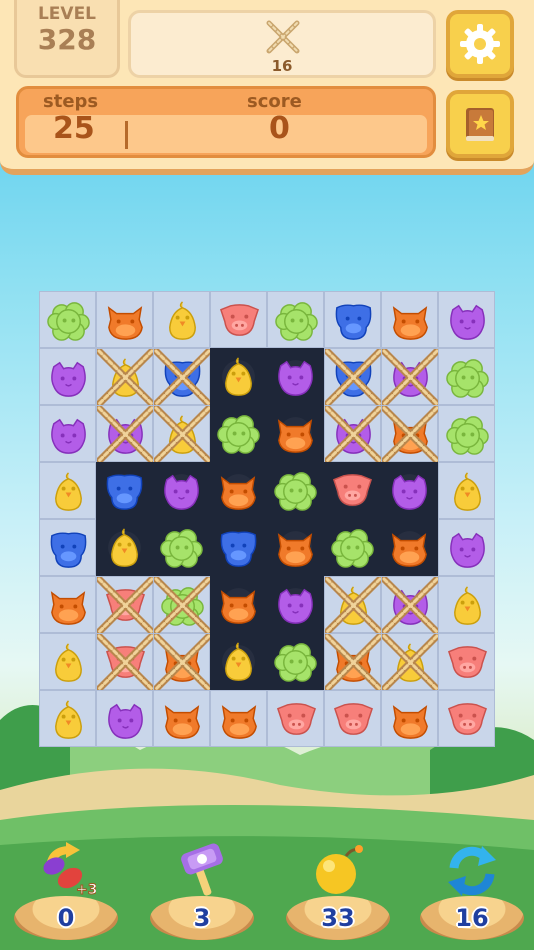 The width and height of the screenshot is (534, 950). I want to click on shuffle-icon, so click(472, 871).